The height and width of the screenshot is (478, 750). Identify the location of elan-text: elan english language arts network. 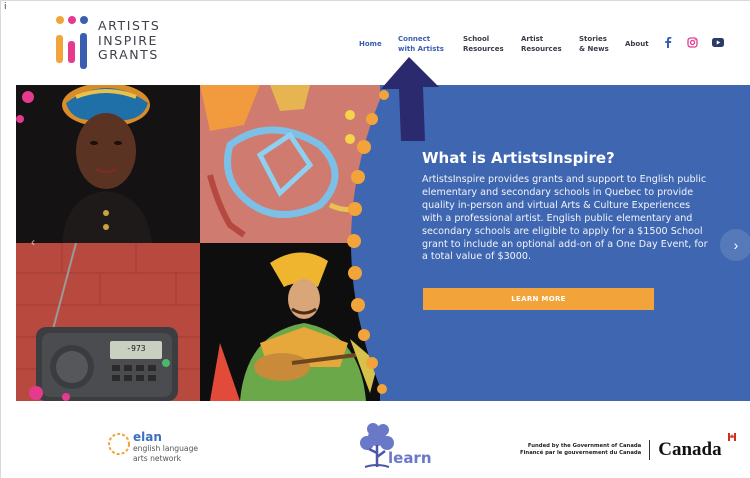
(165, 447).